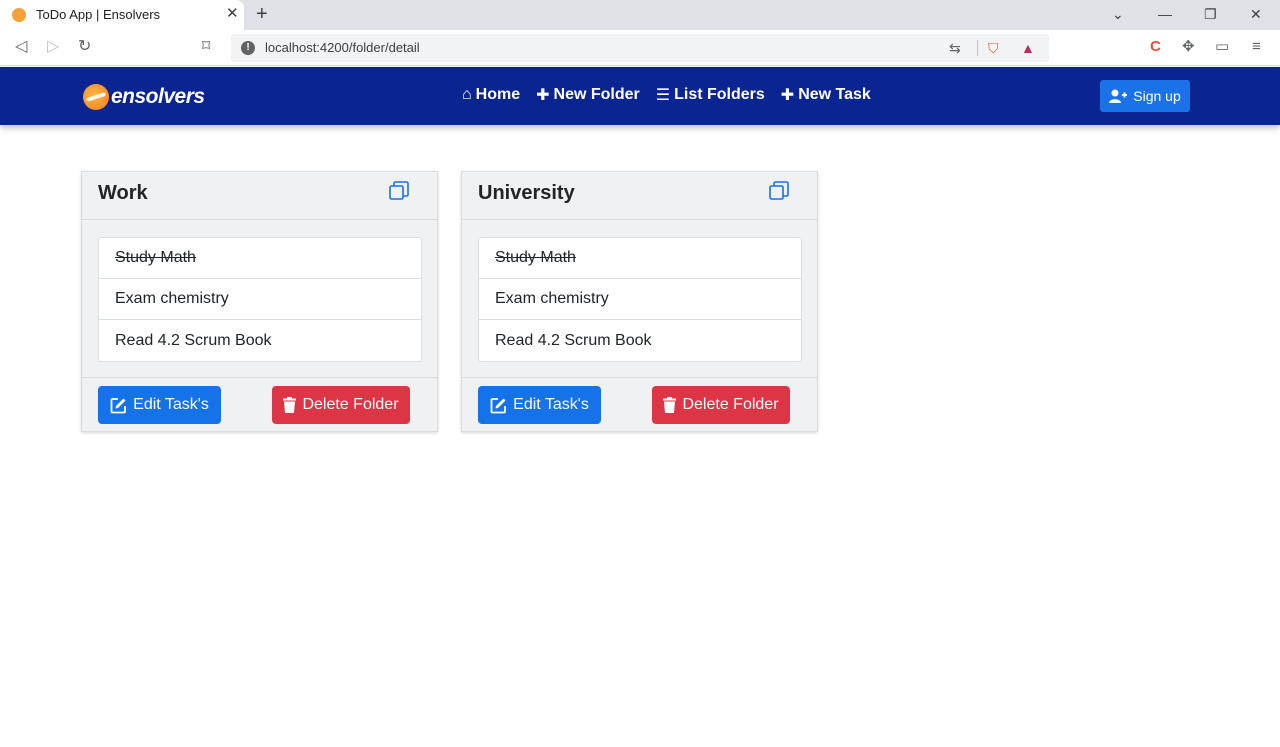 This screenshot has height=747, width=1280. What do you see at coordinates (98, 14) in the screenshot?
I see `tab-title: ToDo App | Ensolvers` at bounding box center [98, 14].